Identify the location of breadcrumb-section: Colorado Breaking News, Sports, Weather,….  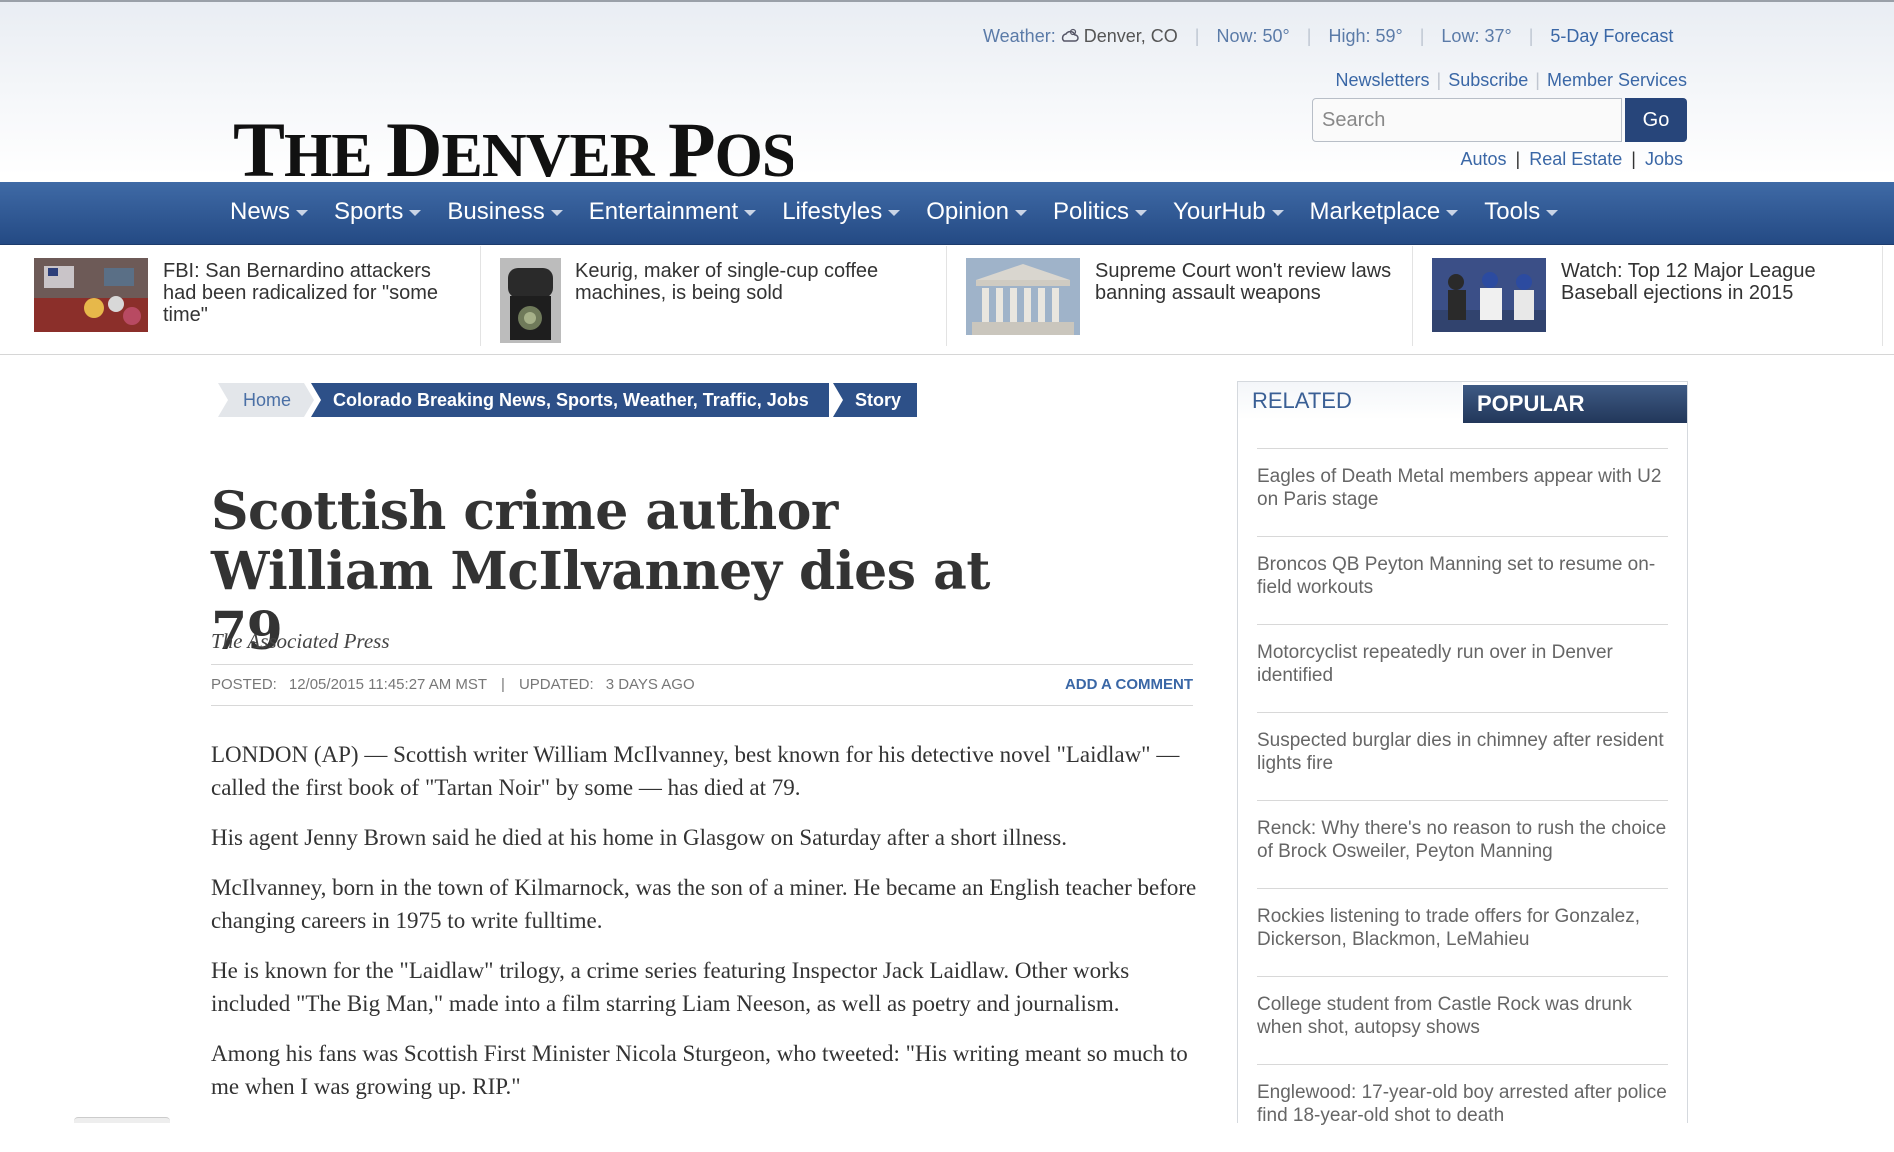
(570, 400).